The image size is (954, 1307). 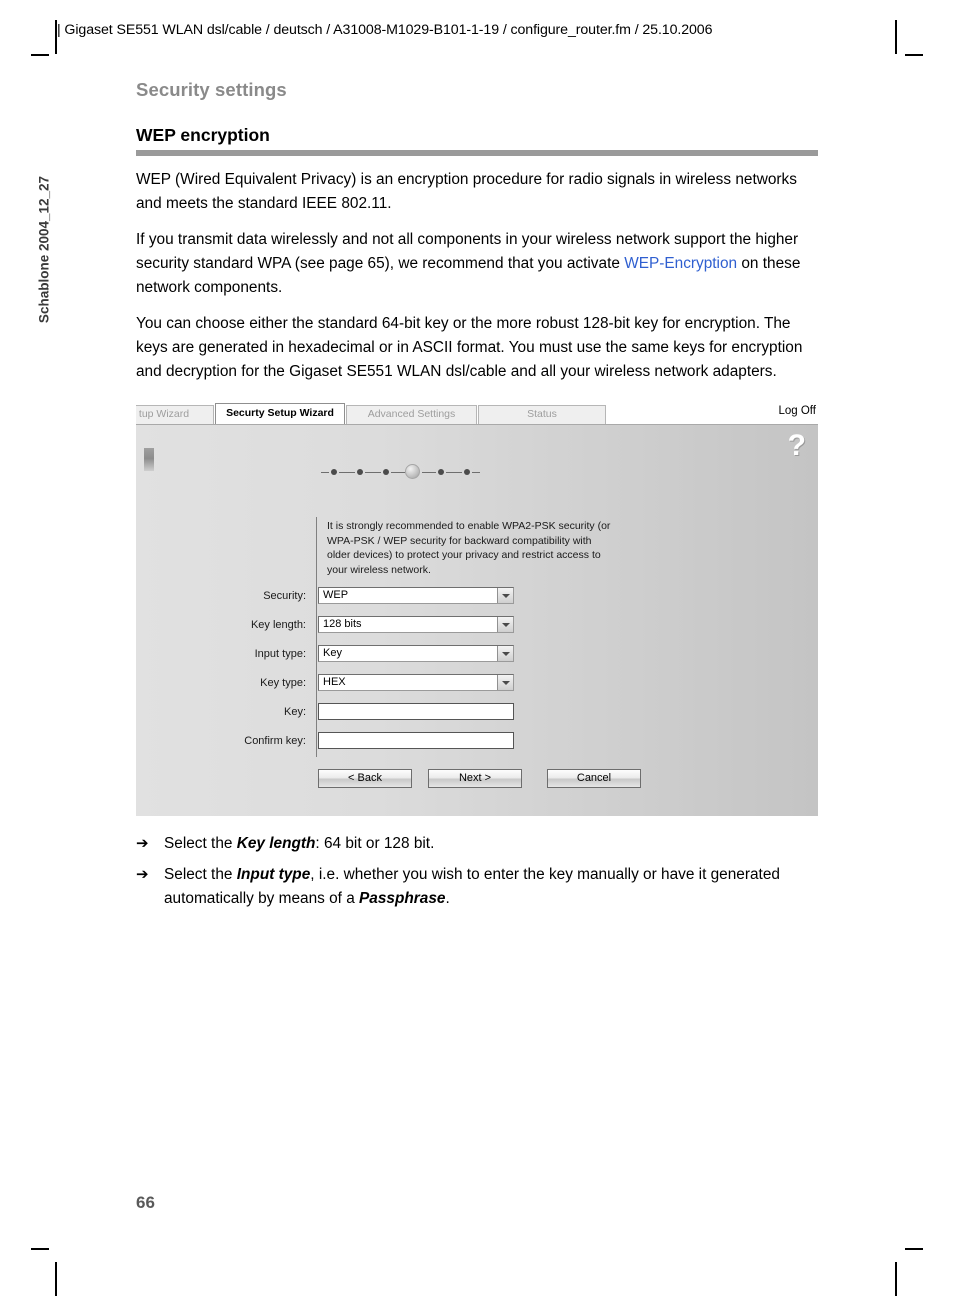 What do you see at coordinates (365, 778) in the screenshot?
I see `back-button: < Back` at bounding box center [365, 778].